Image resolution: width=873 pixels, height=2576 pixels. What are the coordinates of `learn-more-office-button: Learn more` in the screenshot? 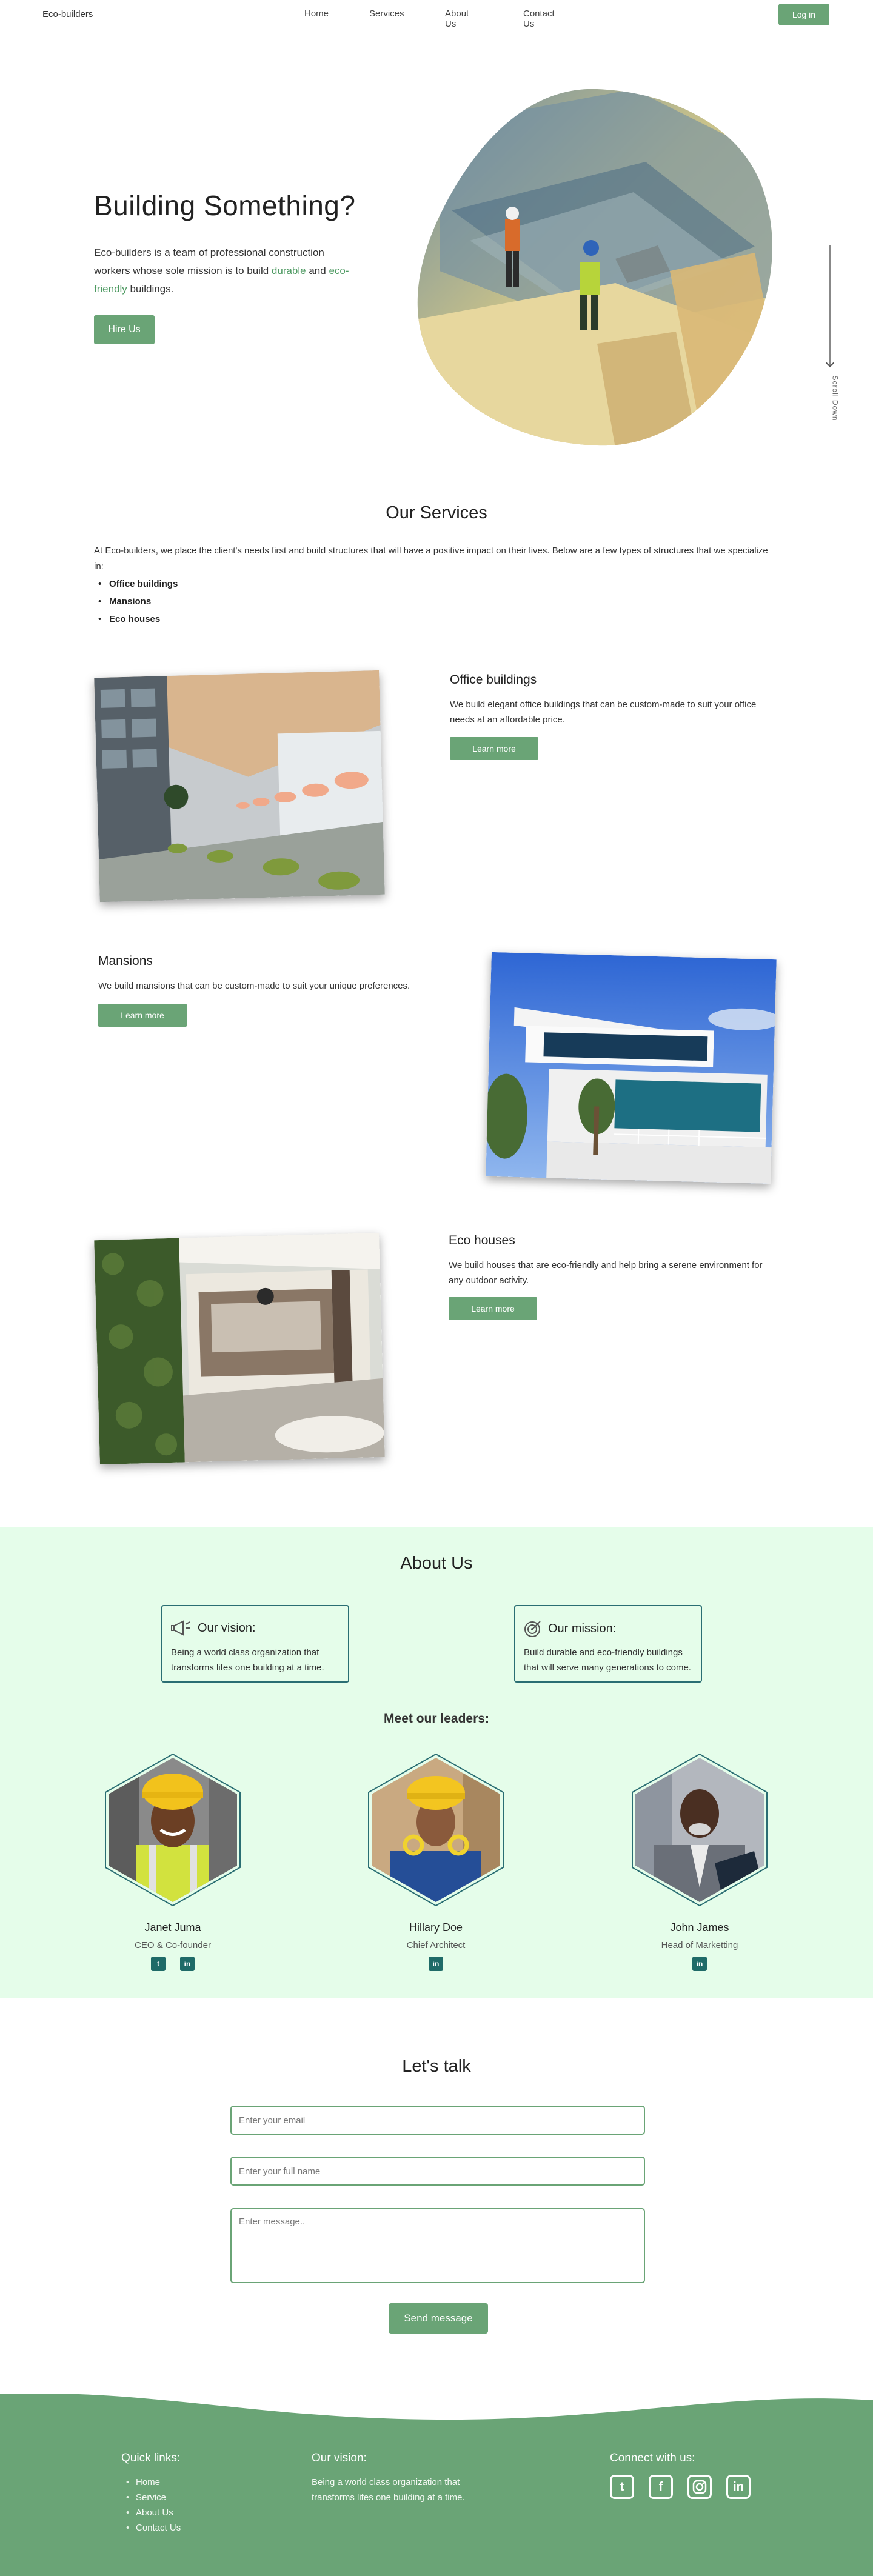 It's located at (494, 748).